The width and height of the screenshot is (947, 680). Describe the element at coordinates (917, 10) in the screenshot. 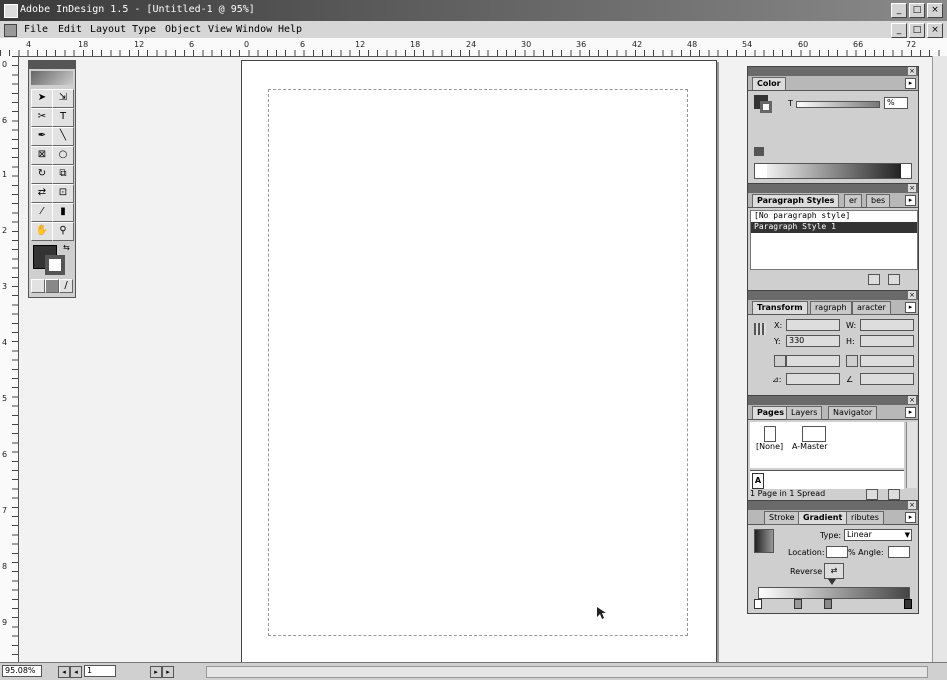

I see `maximize-button: □` at that location.